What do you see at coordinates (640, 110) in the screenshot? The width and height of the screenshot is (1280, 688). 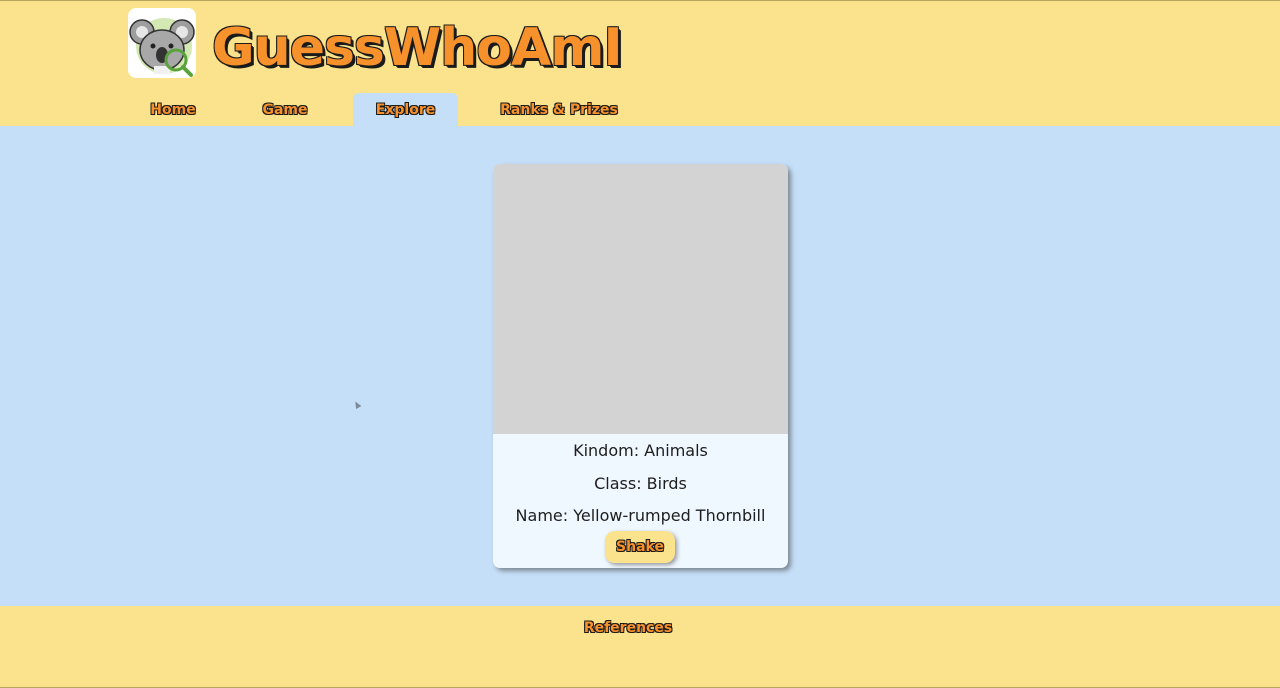 I see `main-nav: Home Game Explore Ranks & Prizes` at bounding box center [640, 110].